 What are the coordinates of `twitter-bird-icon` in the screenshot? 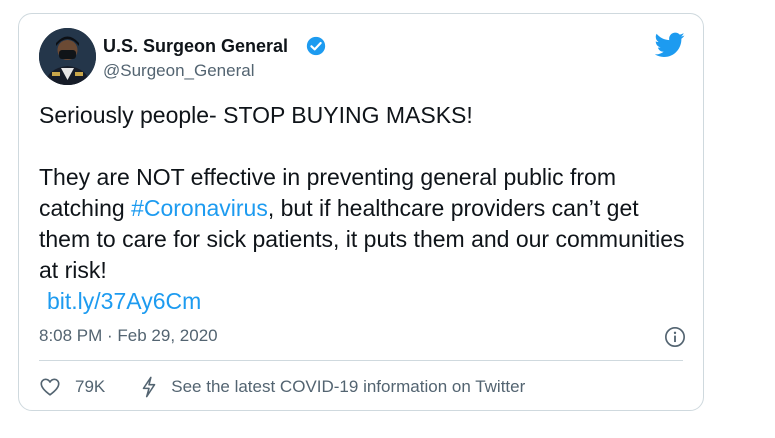 It's located at (670, 45).